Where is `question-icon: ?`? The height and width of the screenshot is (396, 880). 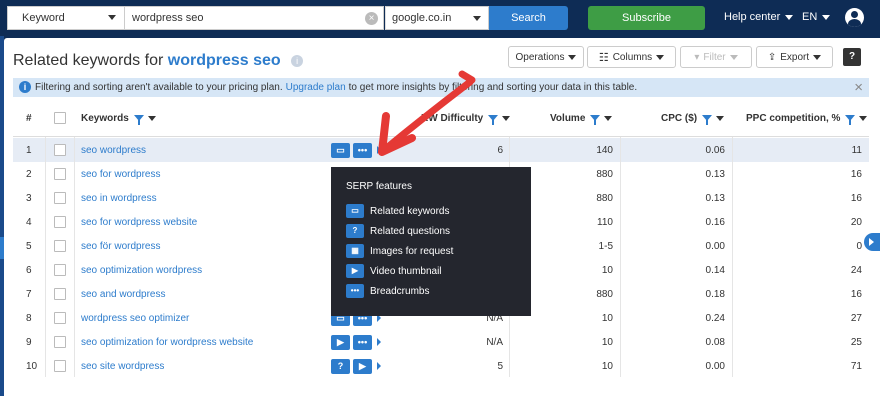
question-icon: ? is located at coordinates (355, 231).